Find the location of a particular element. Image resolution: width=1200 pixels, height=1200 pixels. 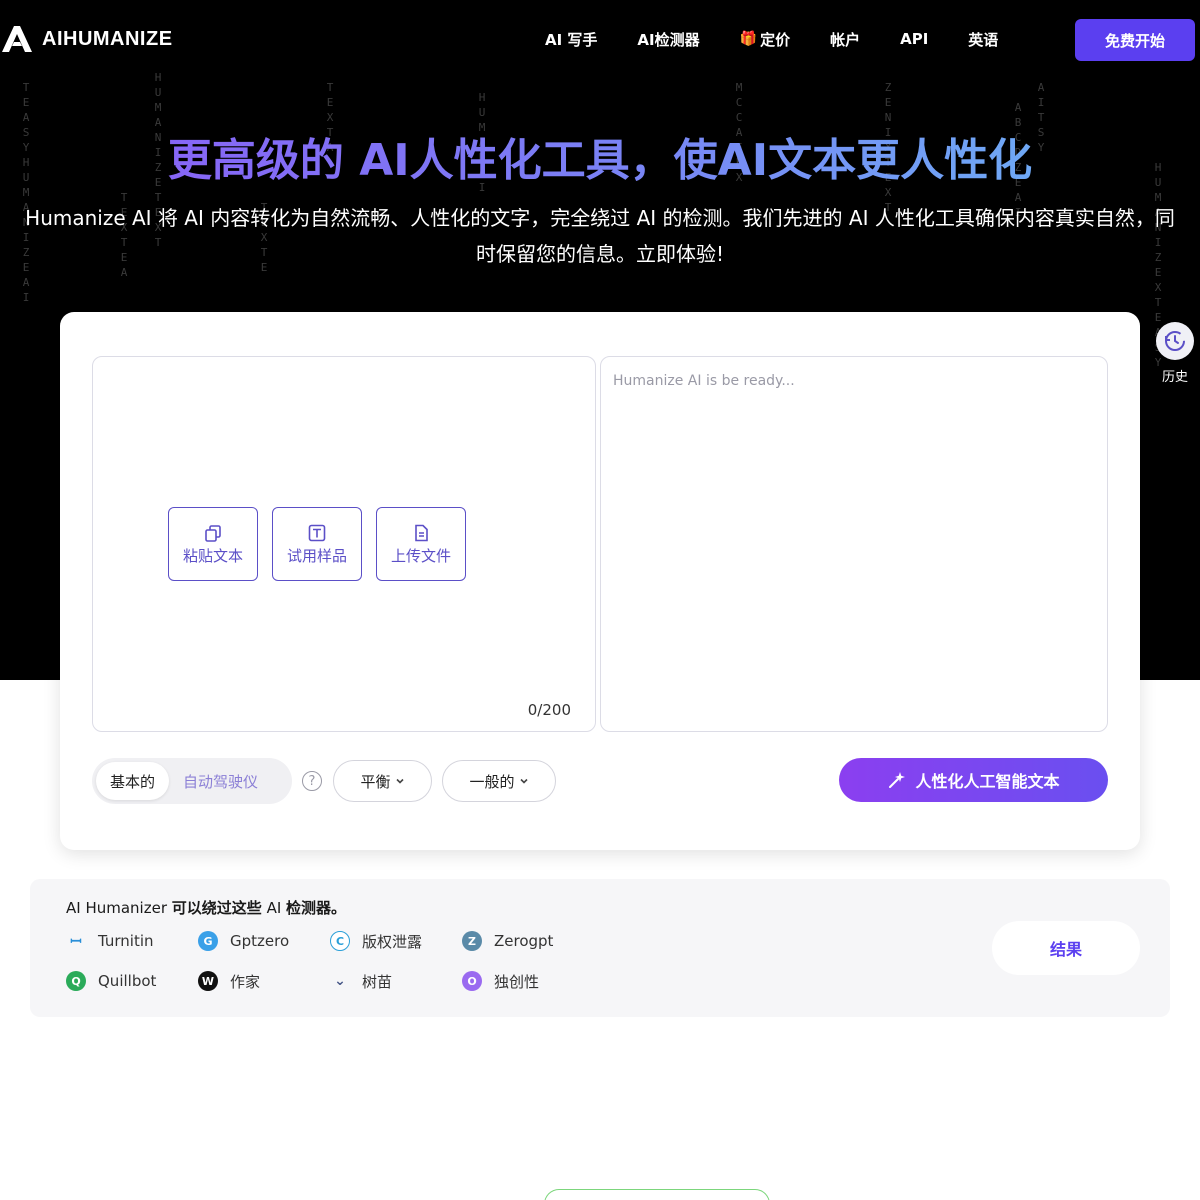

input-textarea: 粘贴文本 试用样品 上传文件 0/200 is located at coordinates (344, 544).